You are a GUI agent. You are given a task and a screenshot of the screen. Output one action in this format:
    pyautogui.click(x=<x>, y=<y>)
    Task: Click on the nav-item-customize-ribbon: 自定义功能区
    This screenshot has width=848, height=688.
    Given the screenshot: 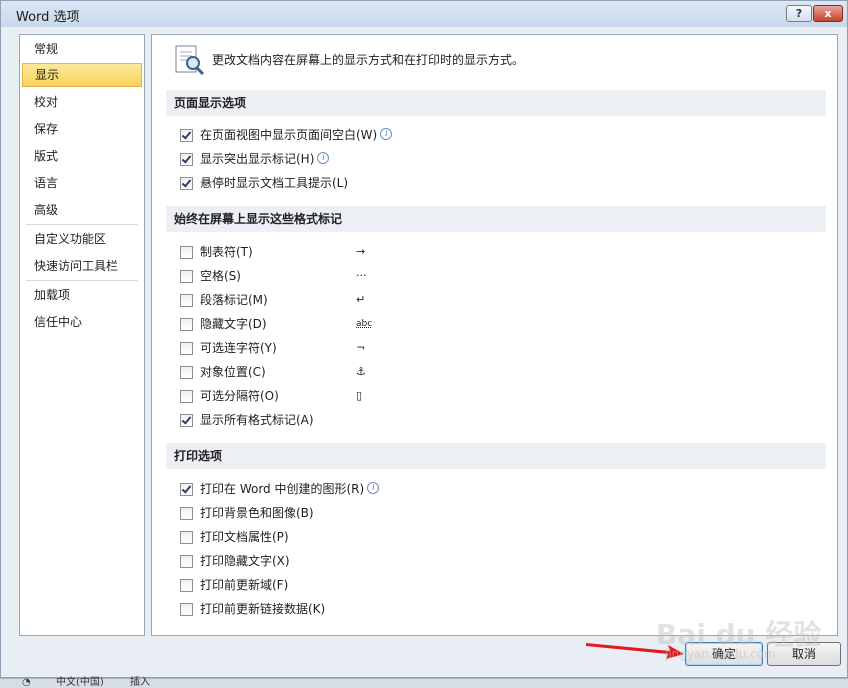 What is the action you would take?
    pyautogui.click(x=82, y=239)
    